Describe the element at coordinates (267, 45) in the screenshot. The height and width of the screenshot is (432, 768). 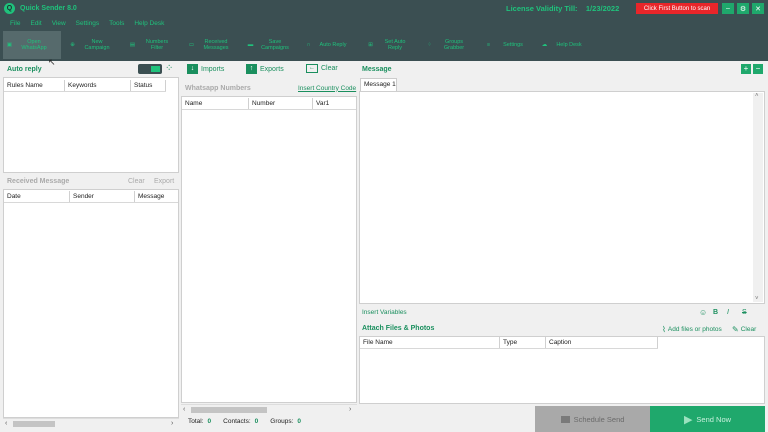
I see `save-campaigns-button: ▬ Save Campaigns` at that location.